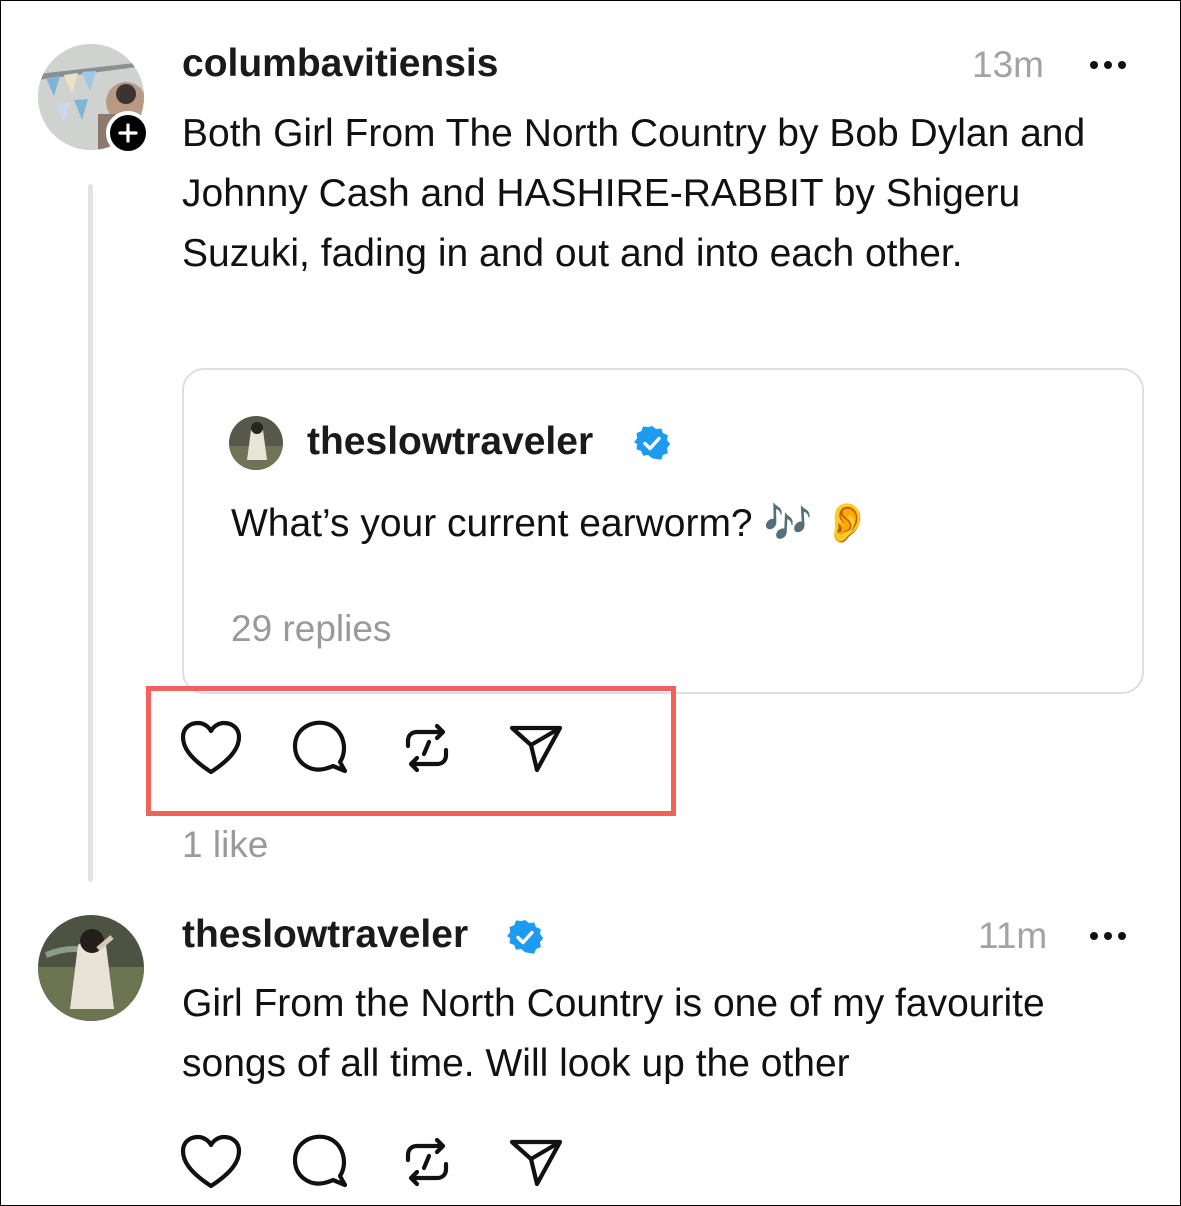 Image resolution: width=1181 pixels, height=1206 pixels. What do you see at coordinates (91, 968) in the screenshot?
I see `reply-avatar` at bounding box center [91, 968].